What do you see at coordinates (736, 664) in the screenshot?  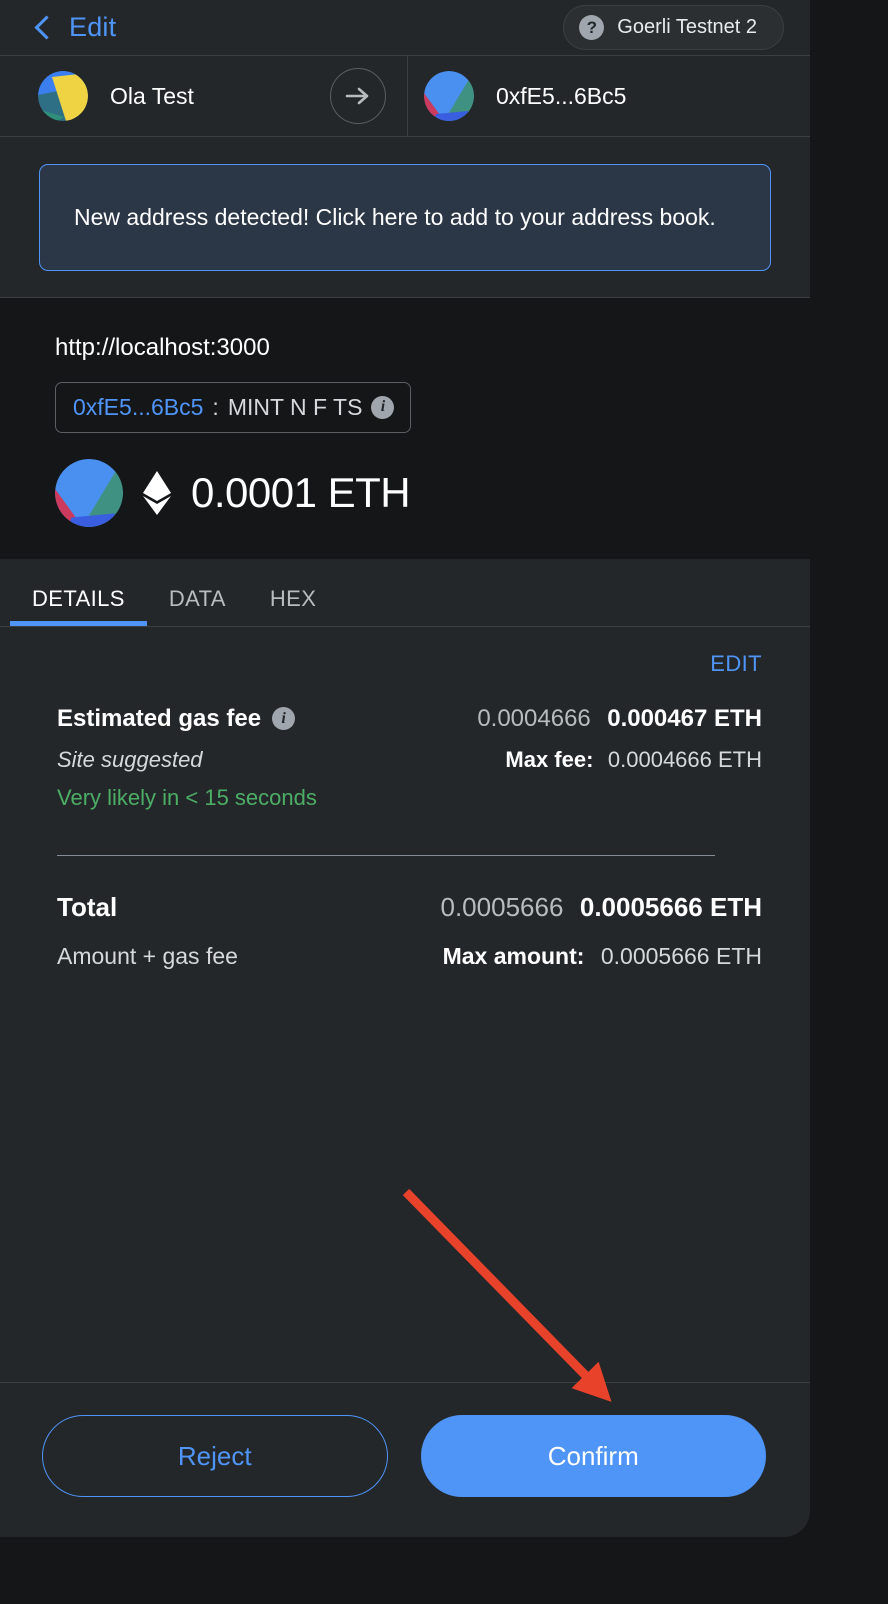 I see `edit-gas-link: EDIT` at bounding box center [736, 664].